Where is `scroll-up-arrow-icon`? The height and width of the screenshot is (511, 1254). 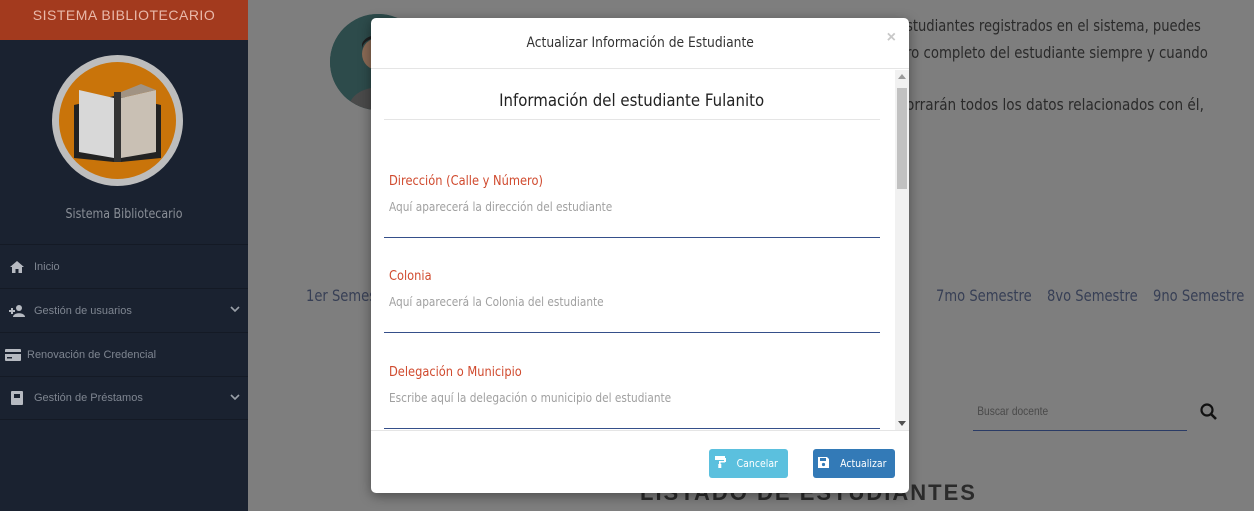
scroll-up-arrow-icon is located at coordinates (902, 76).